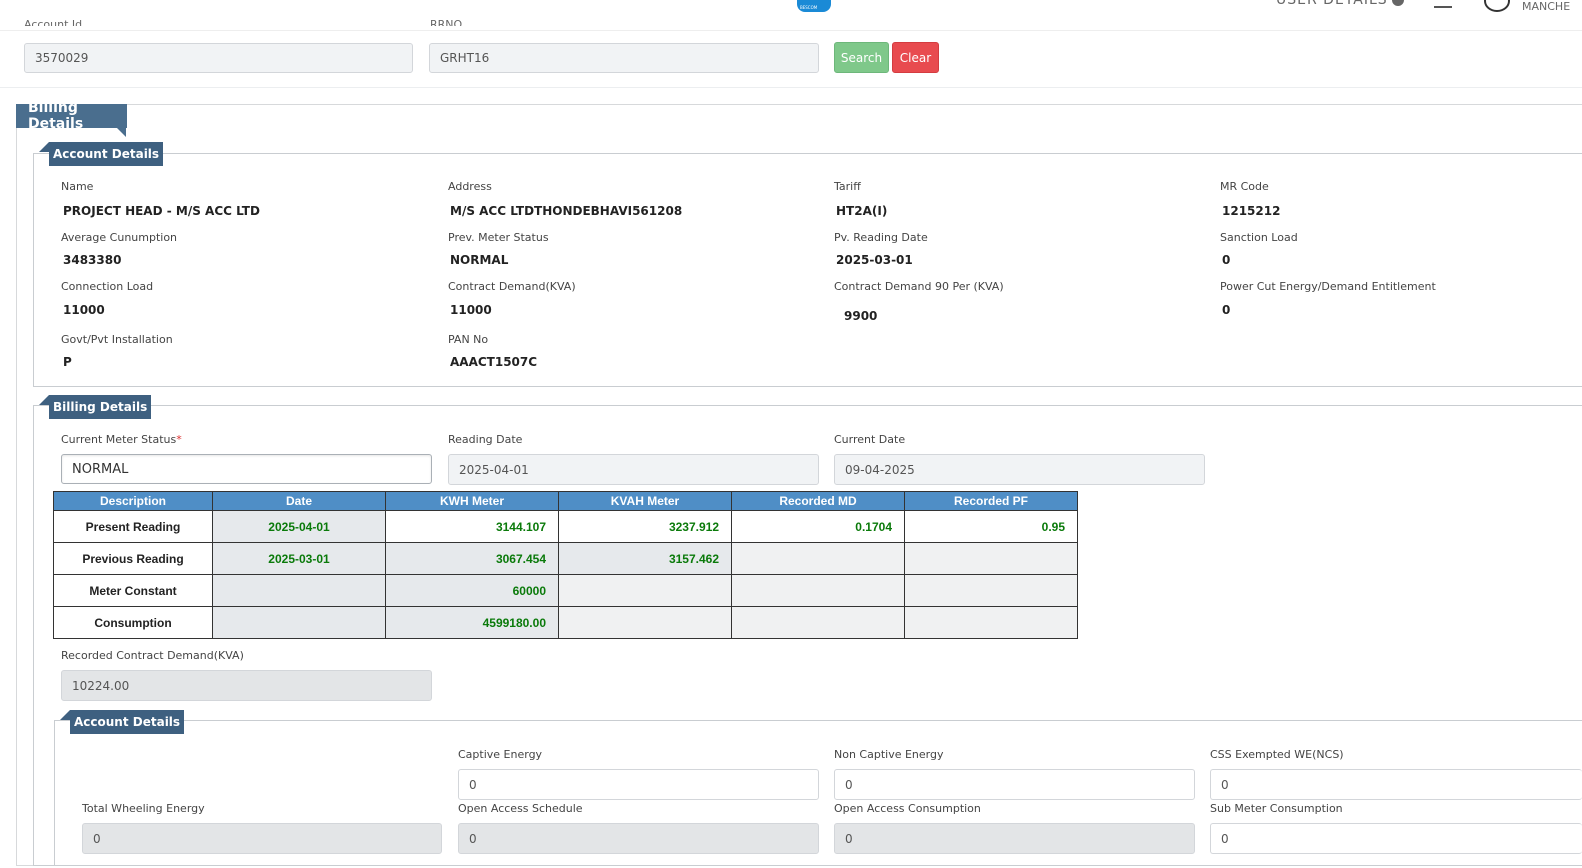 This screenshot has height=868, width=1582. Describe the element at coordinates (1497, 6) in the screenshot. I see `user-avatar-icon` at that location.